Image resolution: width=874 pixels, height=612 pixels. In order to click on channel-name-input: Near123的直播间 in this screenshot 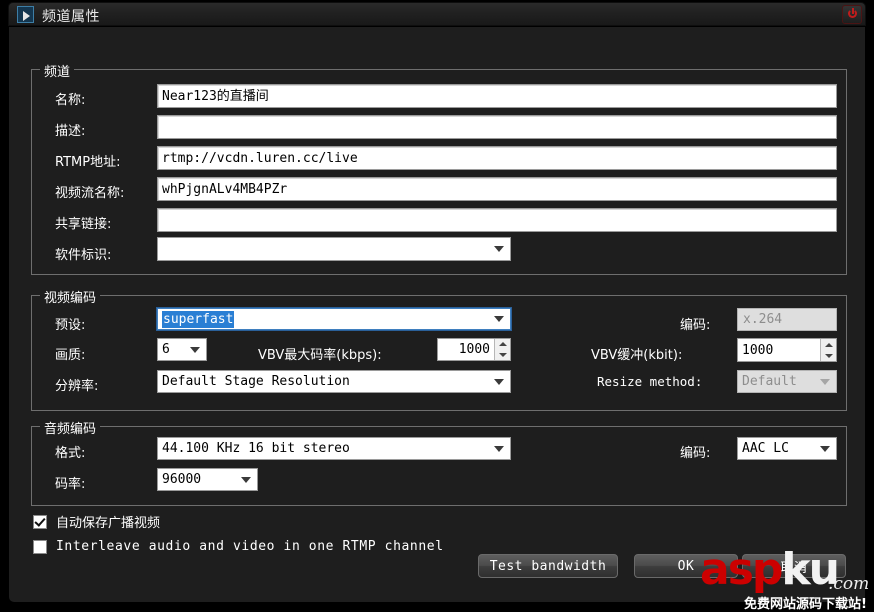, I will do `click(497, 96)`.